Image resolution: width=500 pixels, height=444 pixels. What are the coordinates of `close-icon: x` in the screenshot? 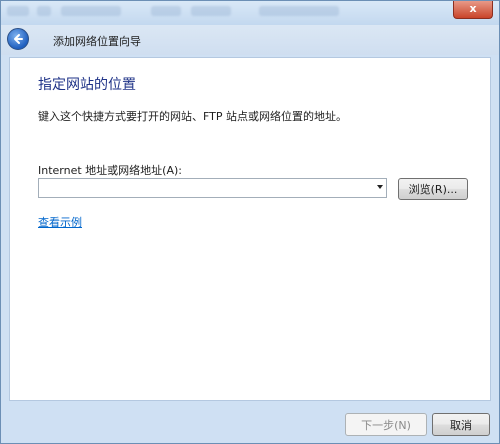 It's located at (473, 8).